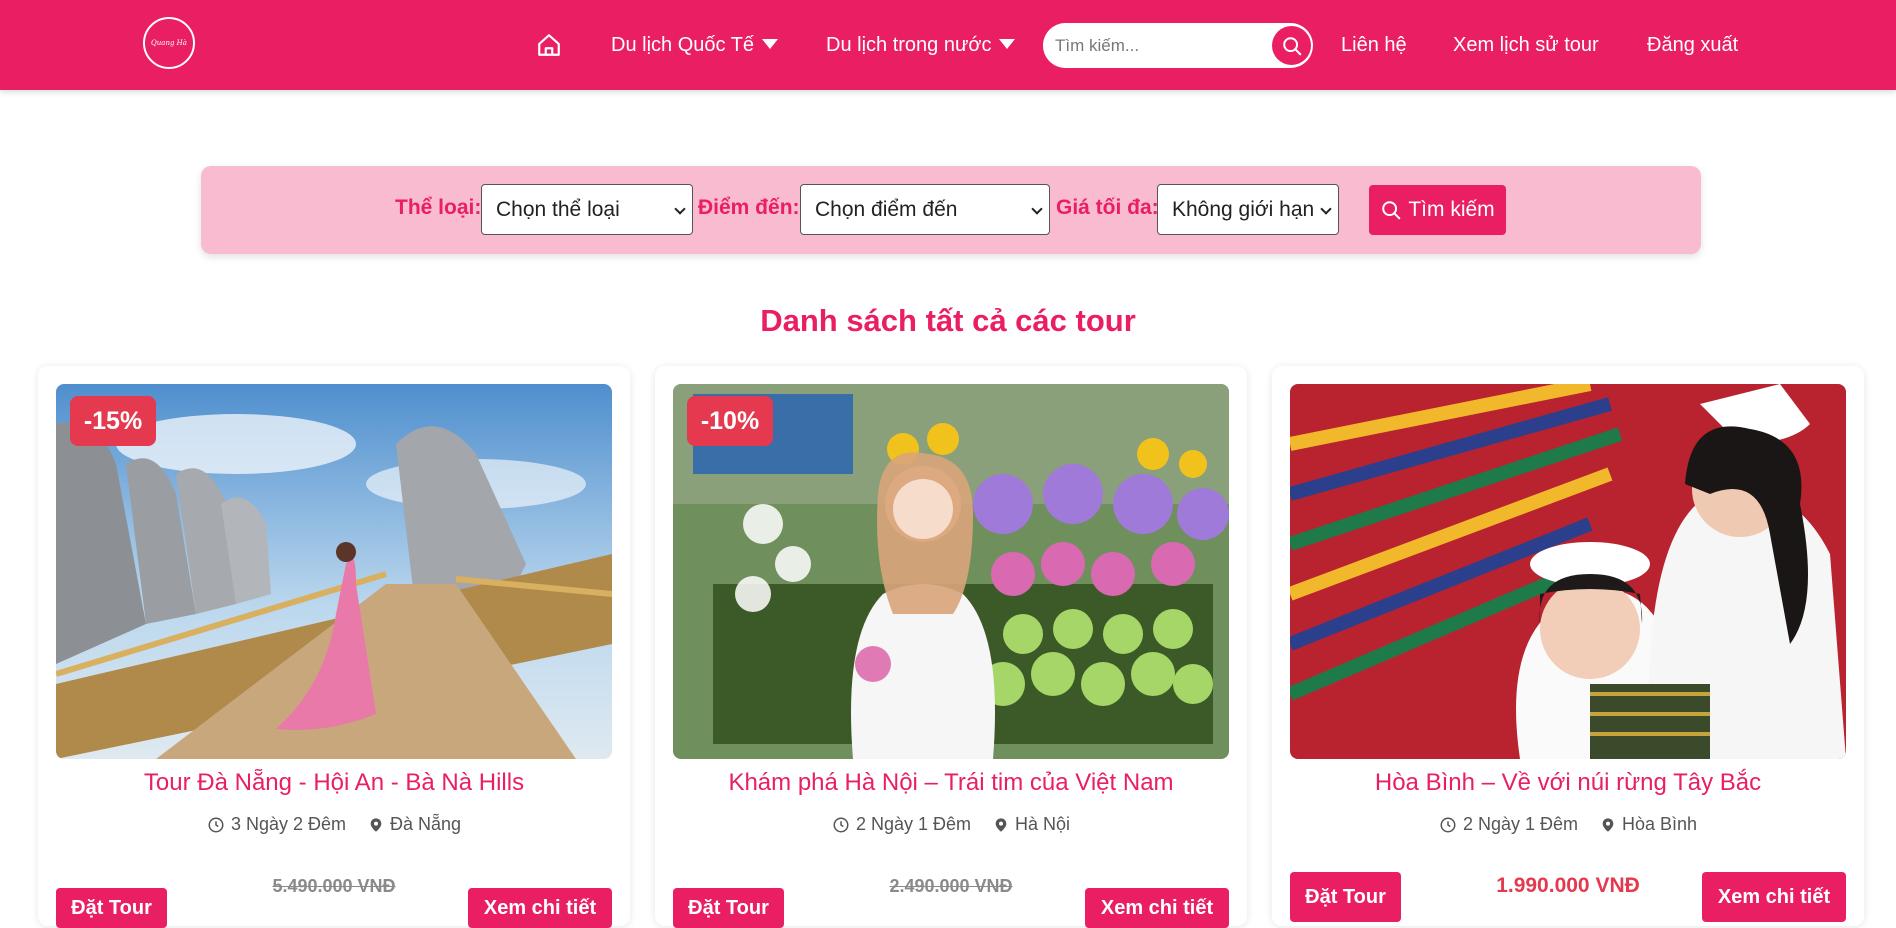 This screenshot has height=928, width=1896. What do you see at coordinates (951, 571) in the screenshot?
I see `tour-image: -10%` at bounding box center [951, 571].